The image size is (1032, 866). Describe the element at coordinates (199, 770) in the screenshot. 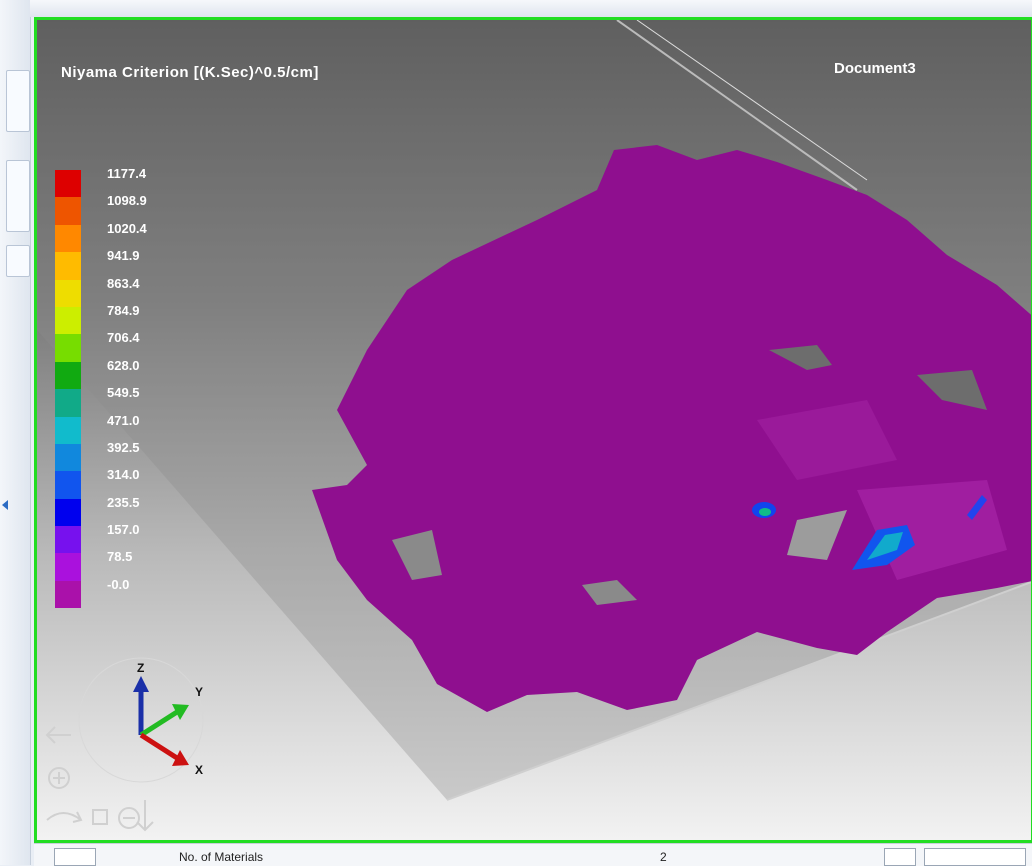

I see `x-axis-label: X` at that location.